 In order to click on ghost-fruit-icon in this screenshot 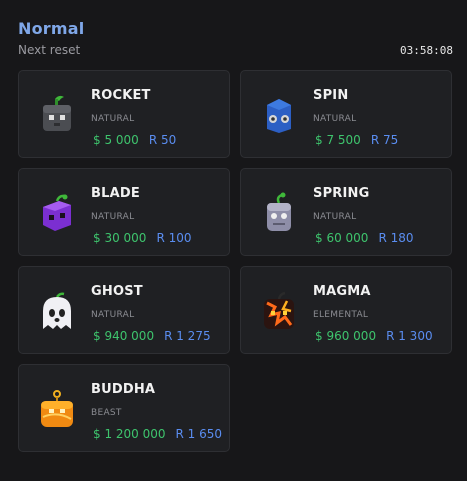, I will do `click(57, 310)`.